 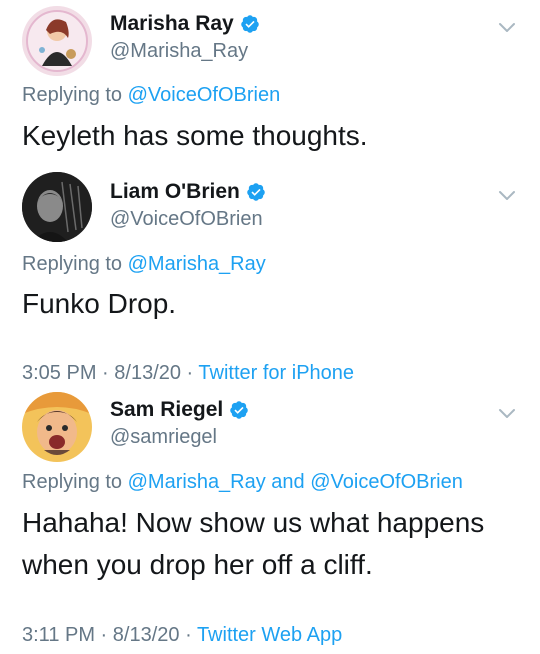 What do you see at coordinates (204, 95) in the screenshot?
I see `reply-mention-link: @VoiceOfOBrien` at bounding box center [204, 95].